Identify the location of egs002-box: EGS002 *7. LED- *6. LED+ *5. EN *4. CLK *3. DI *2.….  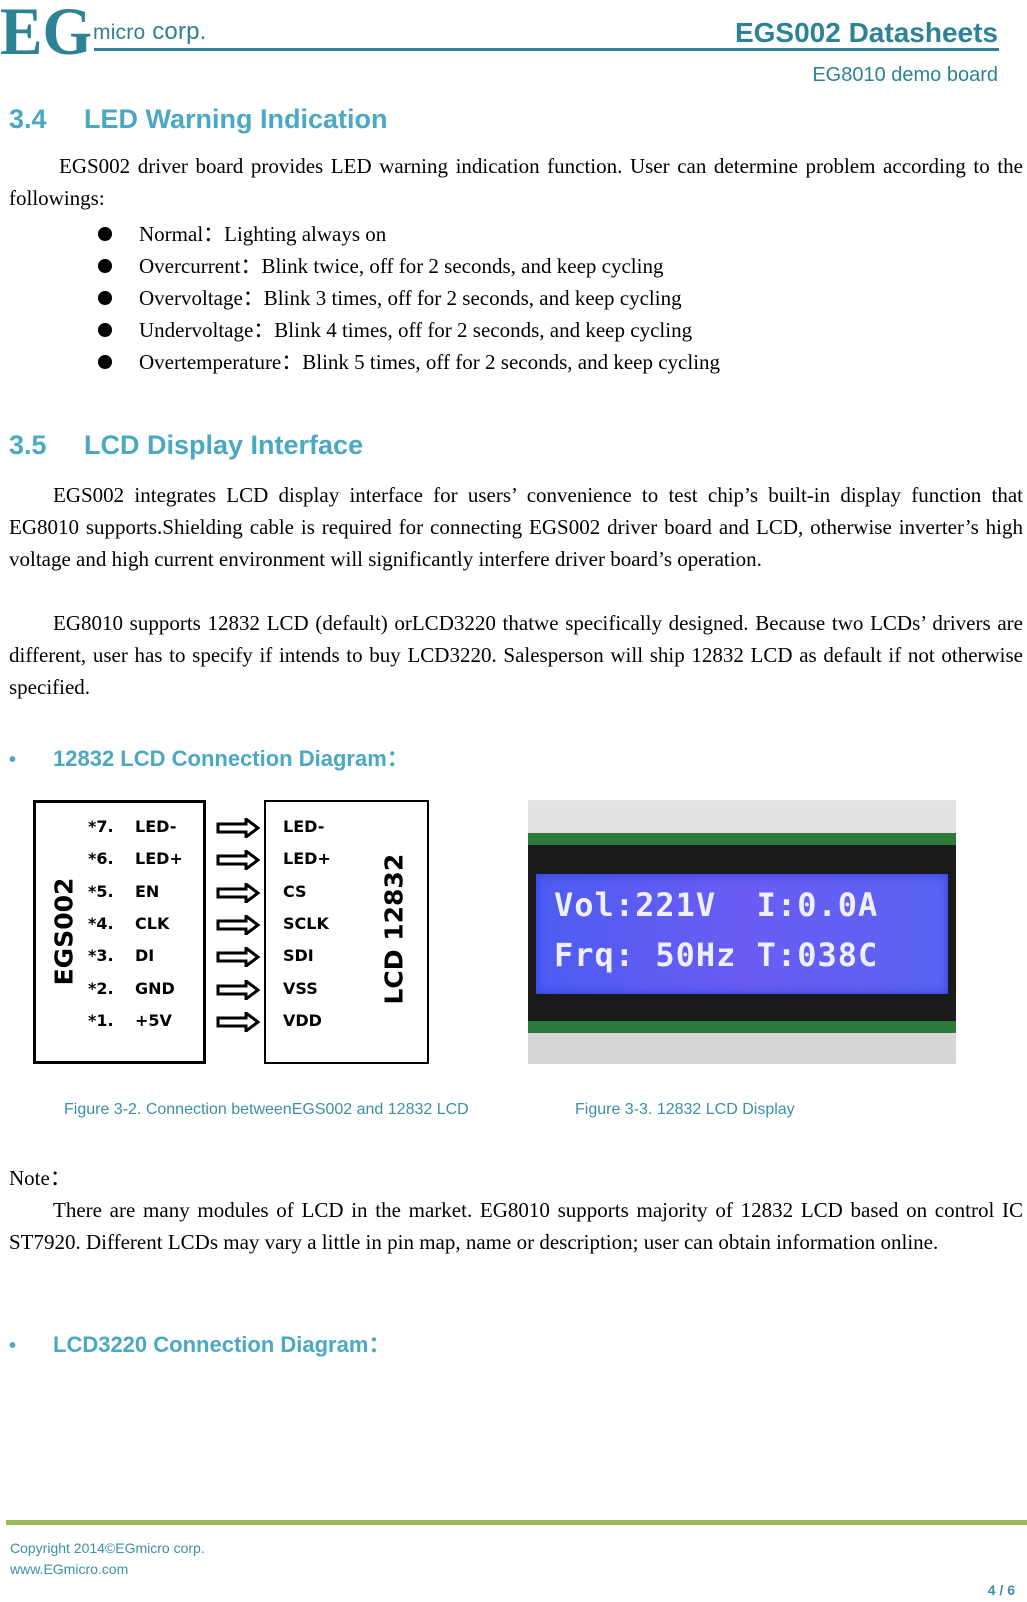
(119, 932).